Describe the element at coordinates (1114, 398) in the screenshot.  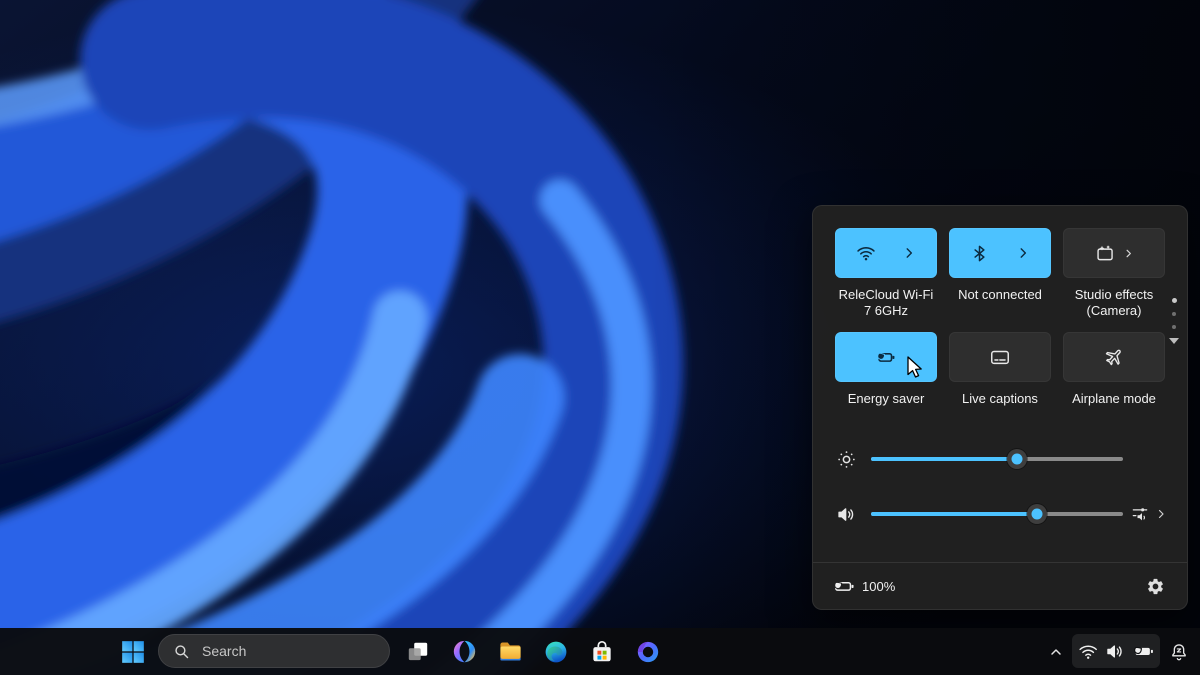
I see `airplane-mode-tile-label: Airplane mode` at that location.